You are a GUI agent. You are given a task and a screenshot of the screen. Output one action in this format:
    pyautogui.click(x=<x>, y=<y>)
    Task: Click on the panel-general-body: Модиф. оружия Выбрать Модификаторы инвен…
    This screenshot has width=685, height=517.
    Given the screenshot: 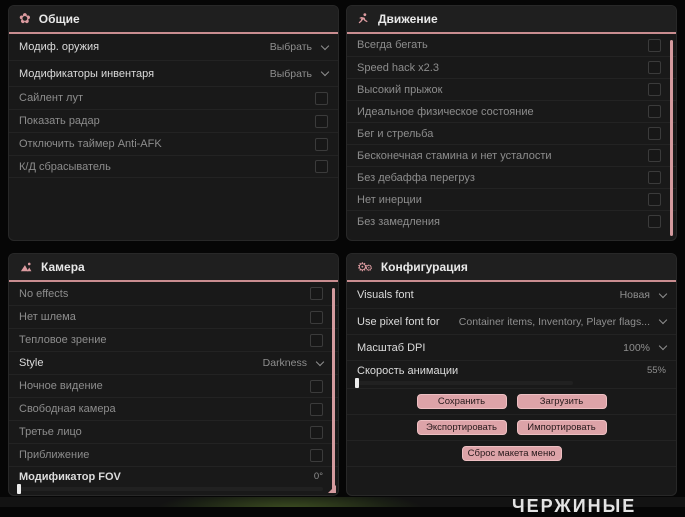 What is the action you would take?
    pyautogui.click(x=173, y=106)
    